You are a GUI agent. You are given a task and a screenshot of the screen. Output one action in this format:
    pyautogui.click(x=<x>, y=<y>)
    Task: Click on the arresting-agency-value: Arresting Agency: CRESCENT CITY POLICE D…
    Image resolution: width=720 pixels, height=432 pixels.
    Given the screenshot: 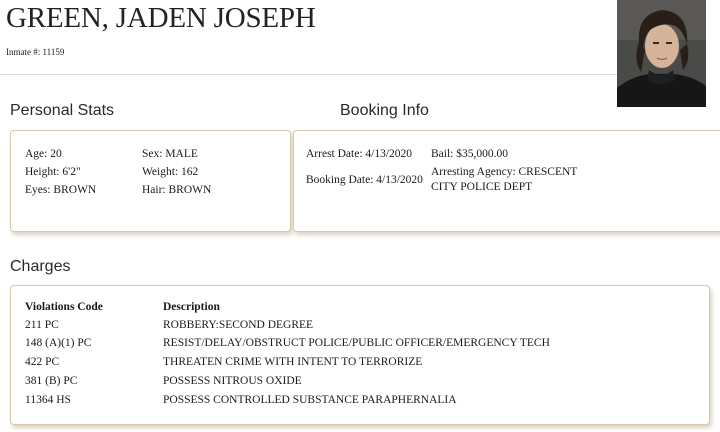 What is the action you would take?
    pyautogui.click(x=504, y=179)
    